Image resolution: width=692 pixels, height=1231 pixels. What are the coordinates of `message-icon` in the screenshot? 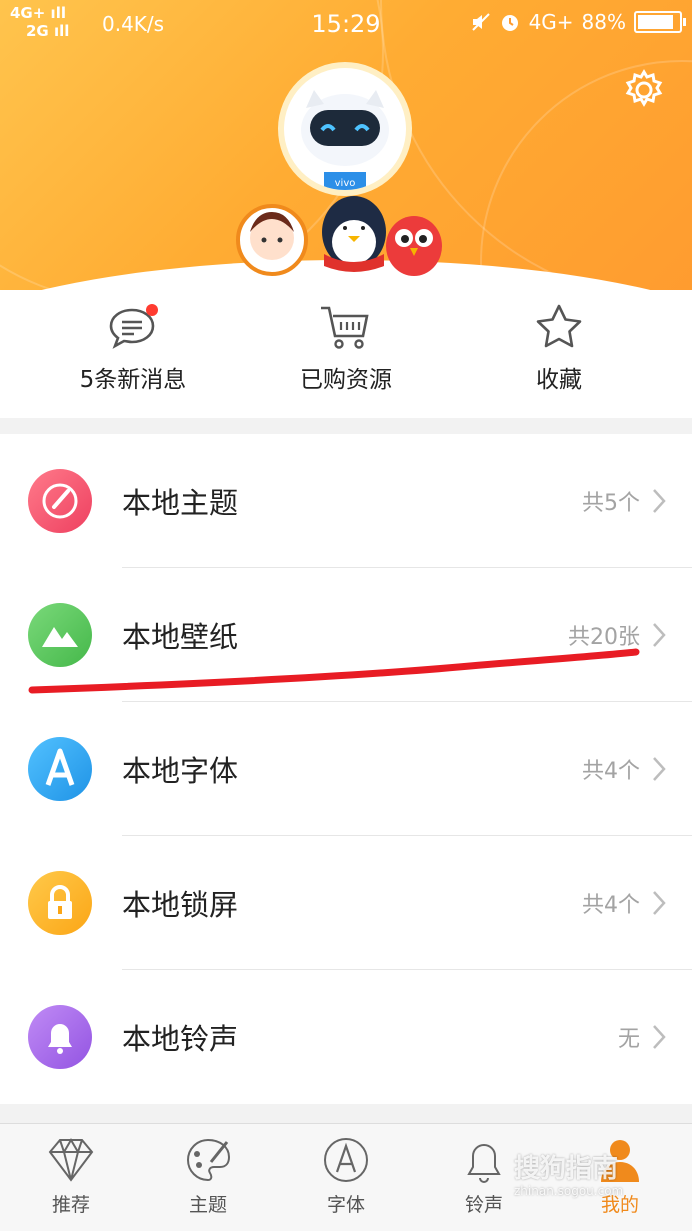 It's located at (133, 326).